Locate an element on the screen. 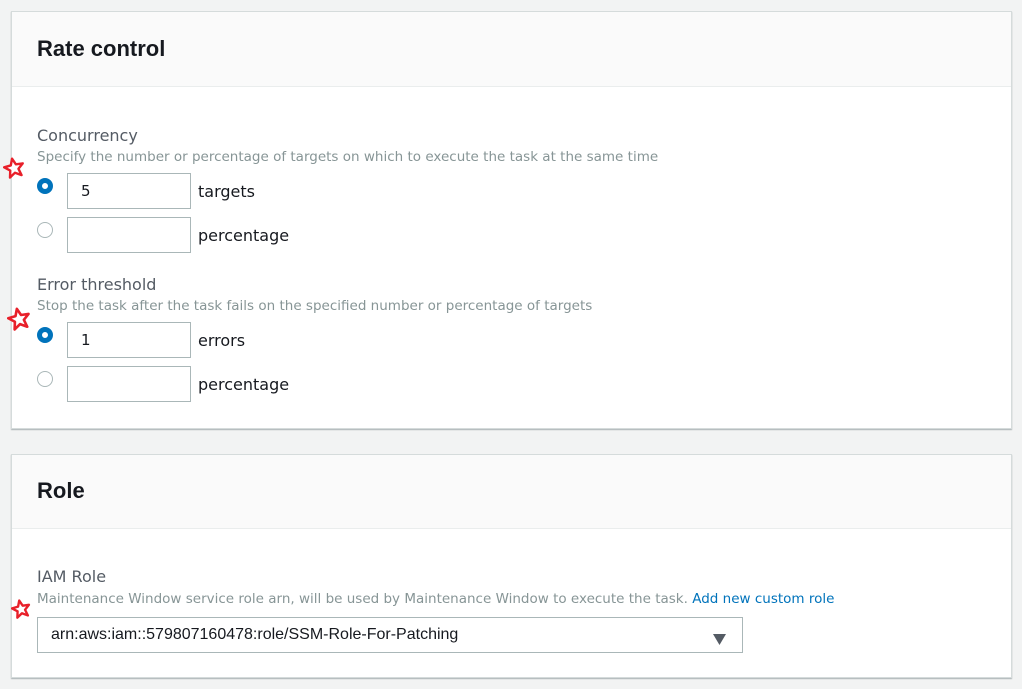  role-title: Role is located at coordinates (61, 490).